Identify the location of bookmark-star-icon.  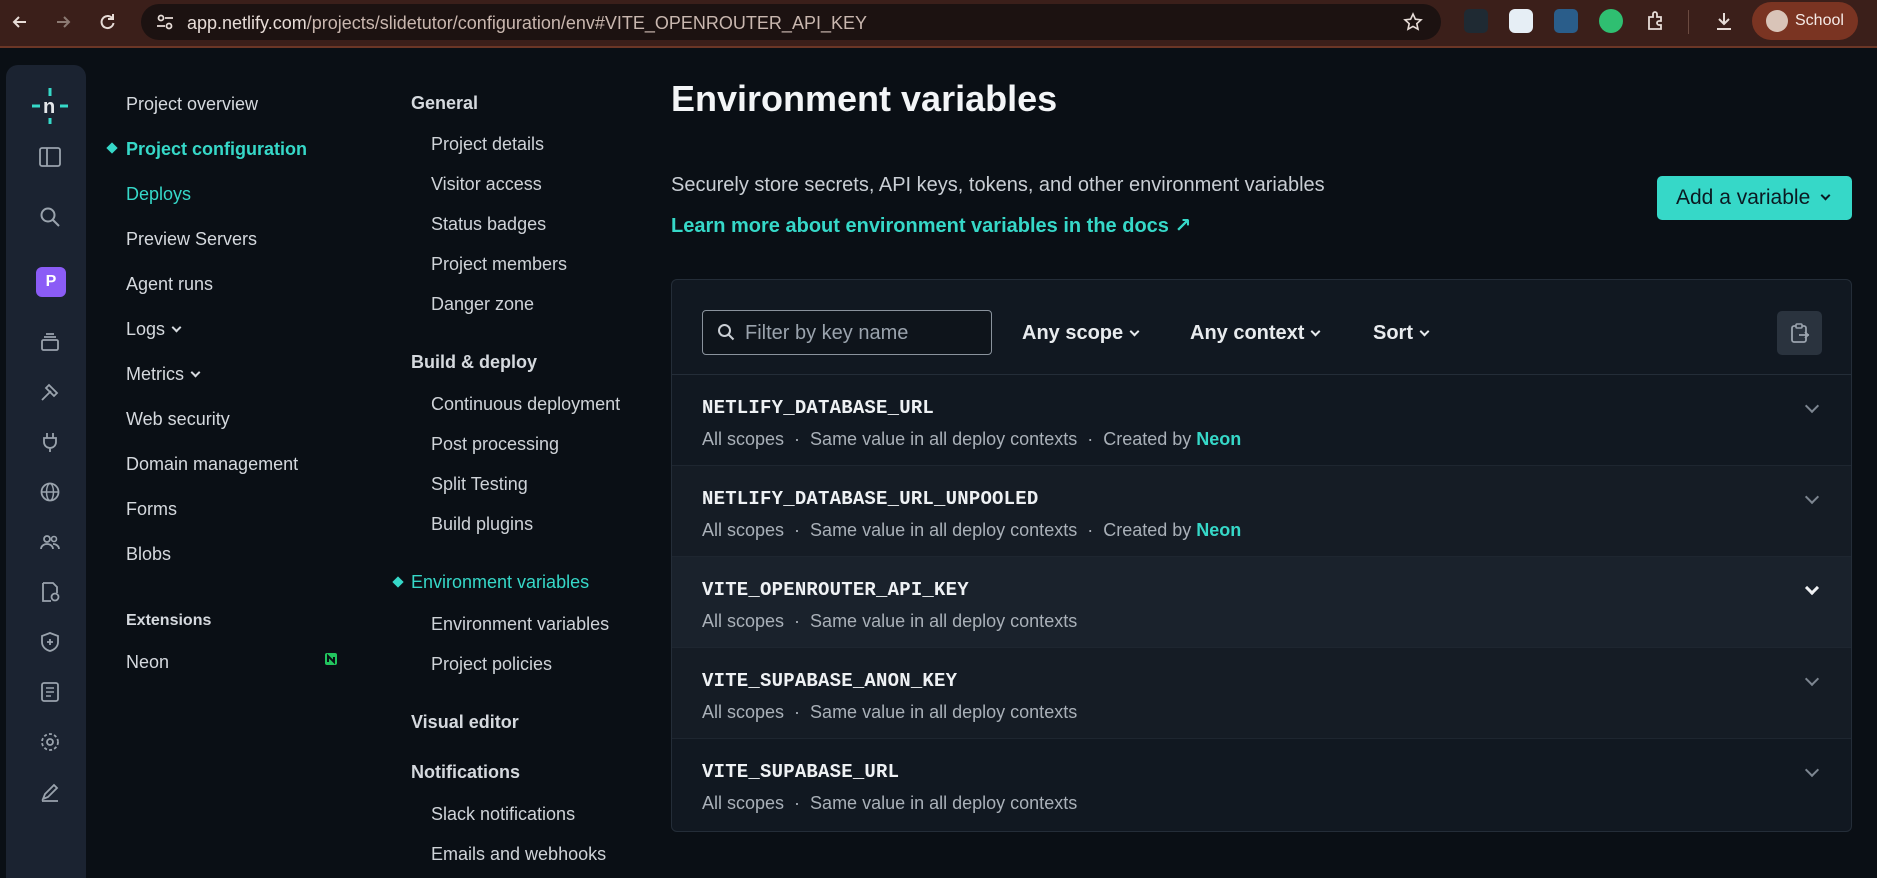
(1413, 22).